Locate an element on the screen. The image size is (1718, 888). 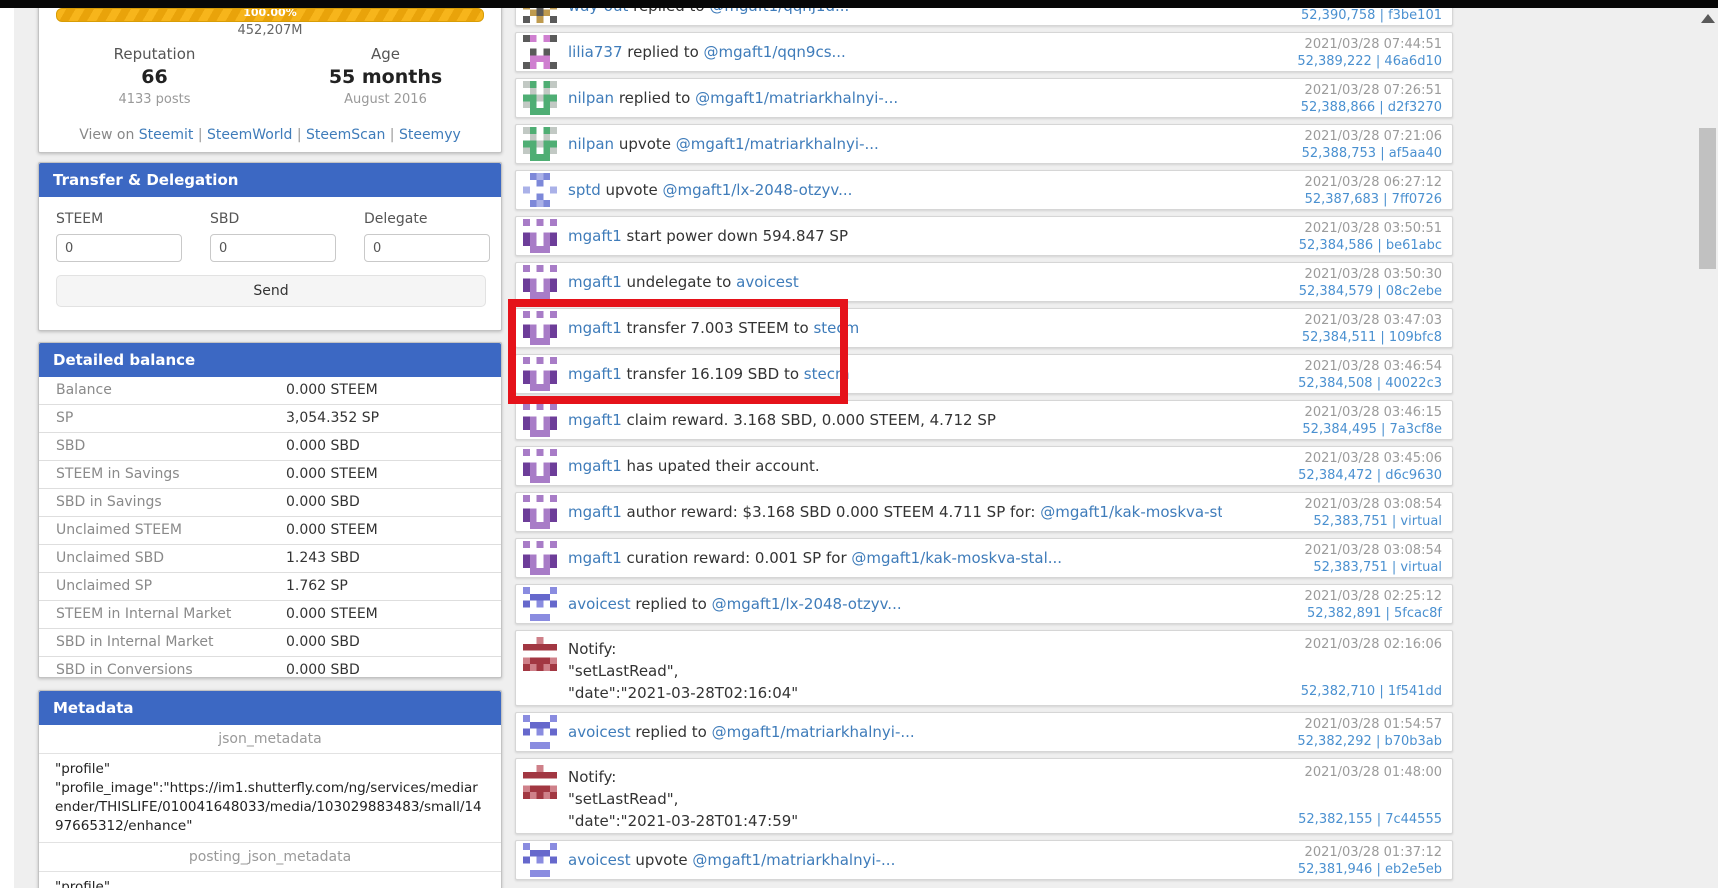
timestamp: 2021/03/28 03:46:54 is located at coordinates (1373, 366).